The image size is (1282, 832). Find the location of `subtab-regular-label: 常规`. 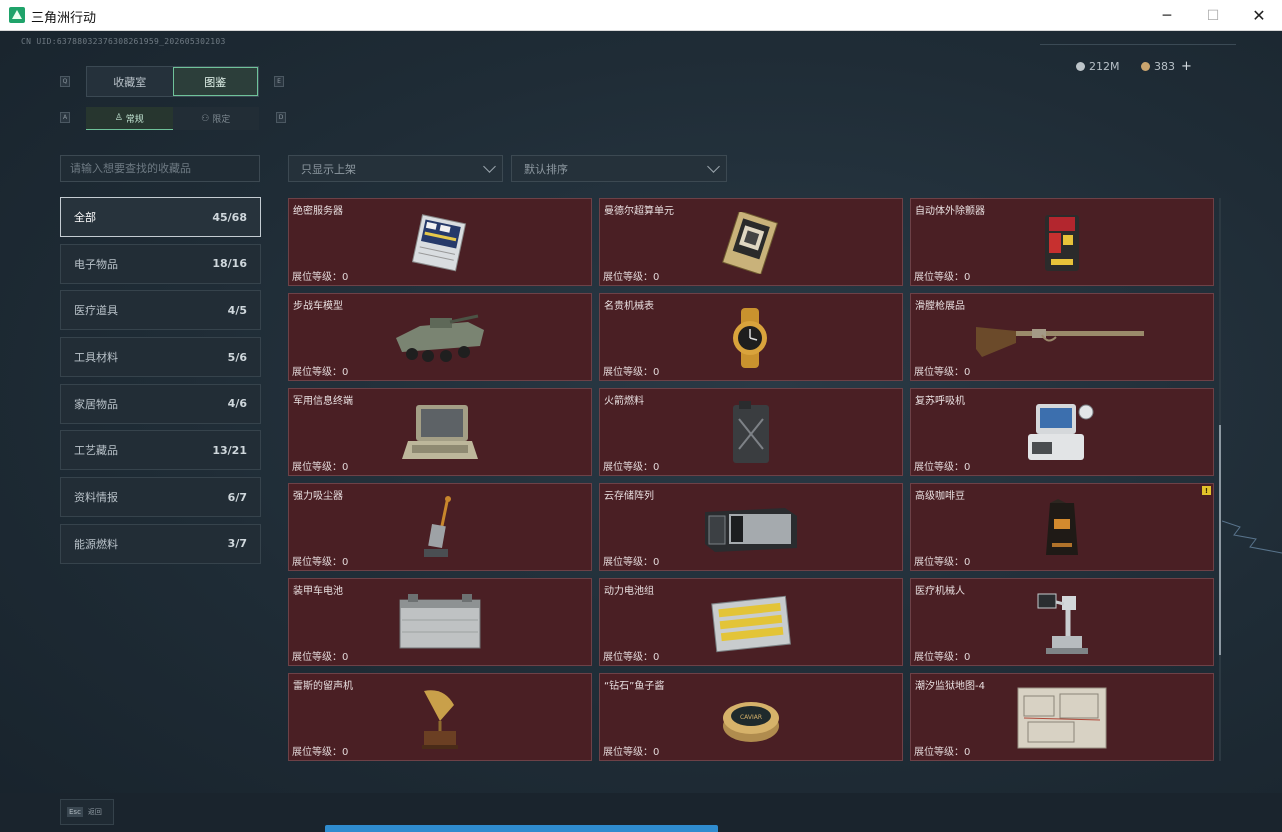

subtab-regular-label: 常规 is located at coordinates (134, 119).